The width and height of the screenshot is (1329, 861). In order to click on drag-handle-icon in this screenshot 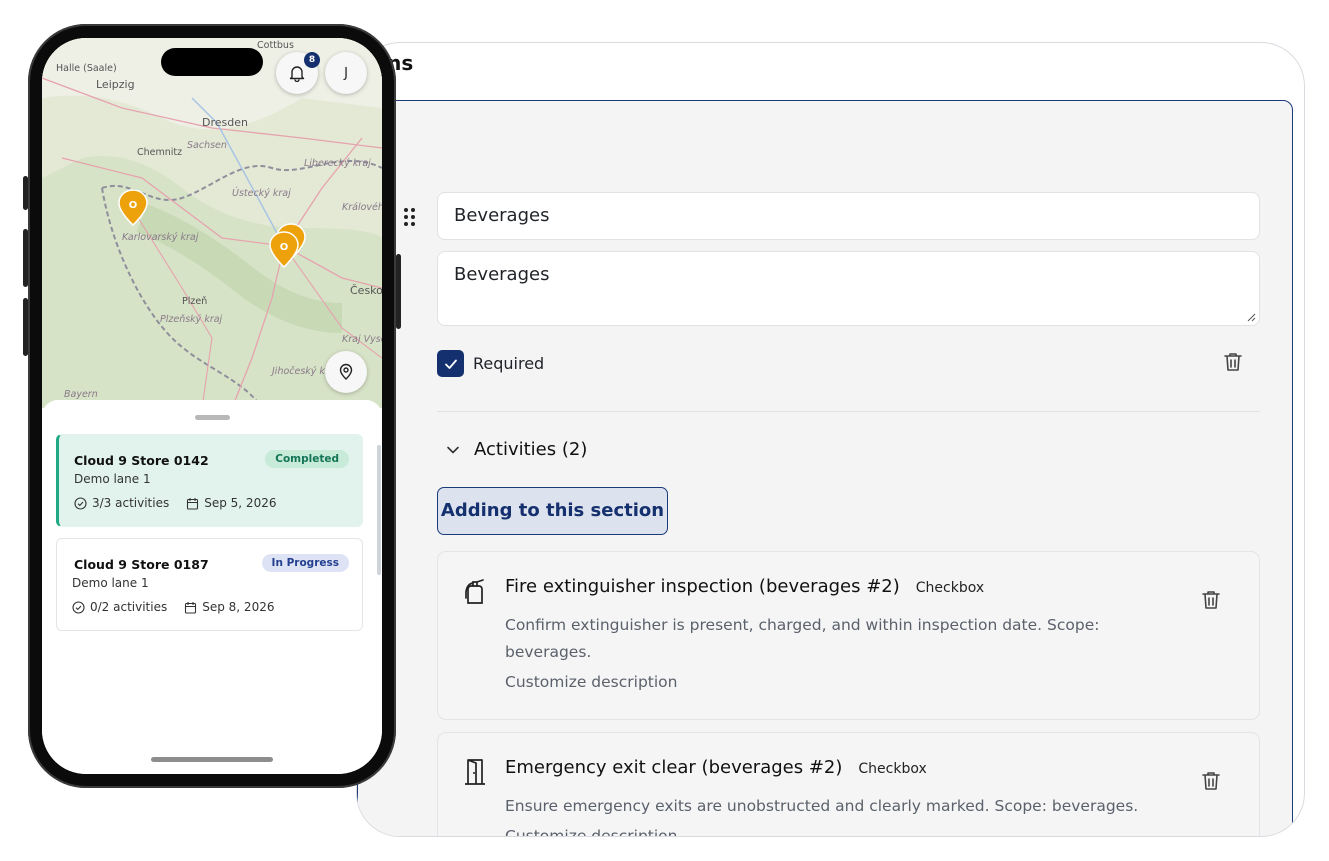, I will do `click(411, 217)`.